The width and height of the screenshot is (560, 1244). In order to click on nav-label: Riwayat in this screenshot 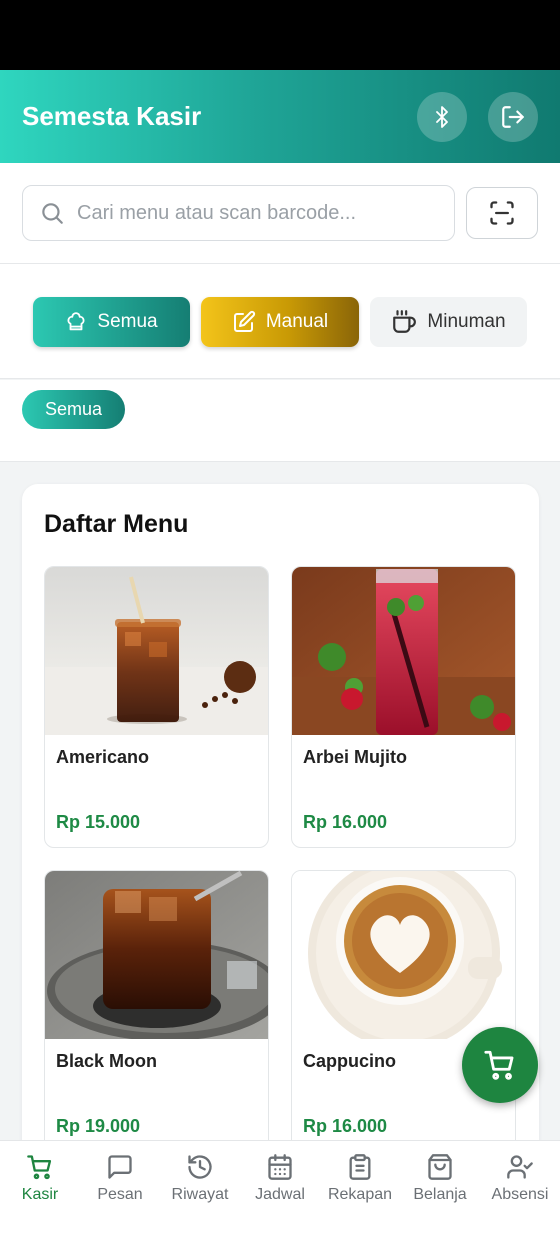, I will do `click(200, 1194)`.